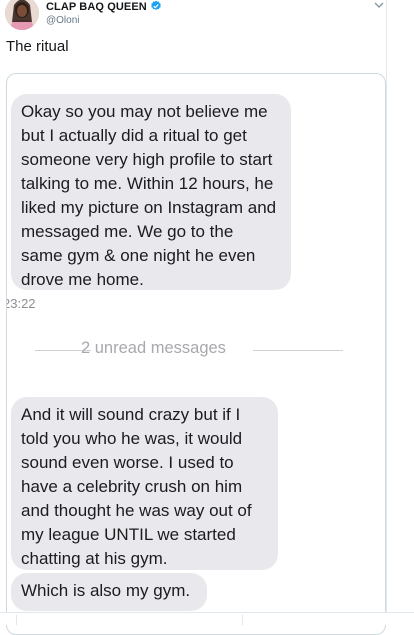 This screenshot has height=635, width=414. What do you see at coordinates (21, 303) in the screenshot?
I see `message-timestamp: 23:22` at bounding box center [21, 303].